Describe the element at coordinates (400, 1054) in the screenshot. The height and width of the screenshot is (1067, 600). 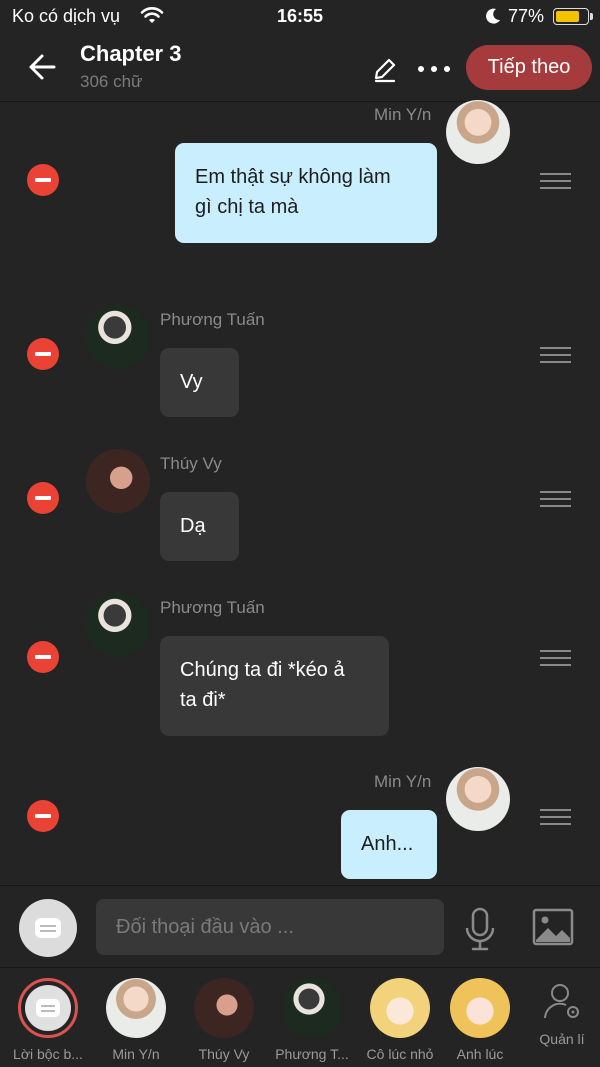
I see `character-name: Cô lúc nhỏ` at that location.